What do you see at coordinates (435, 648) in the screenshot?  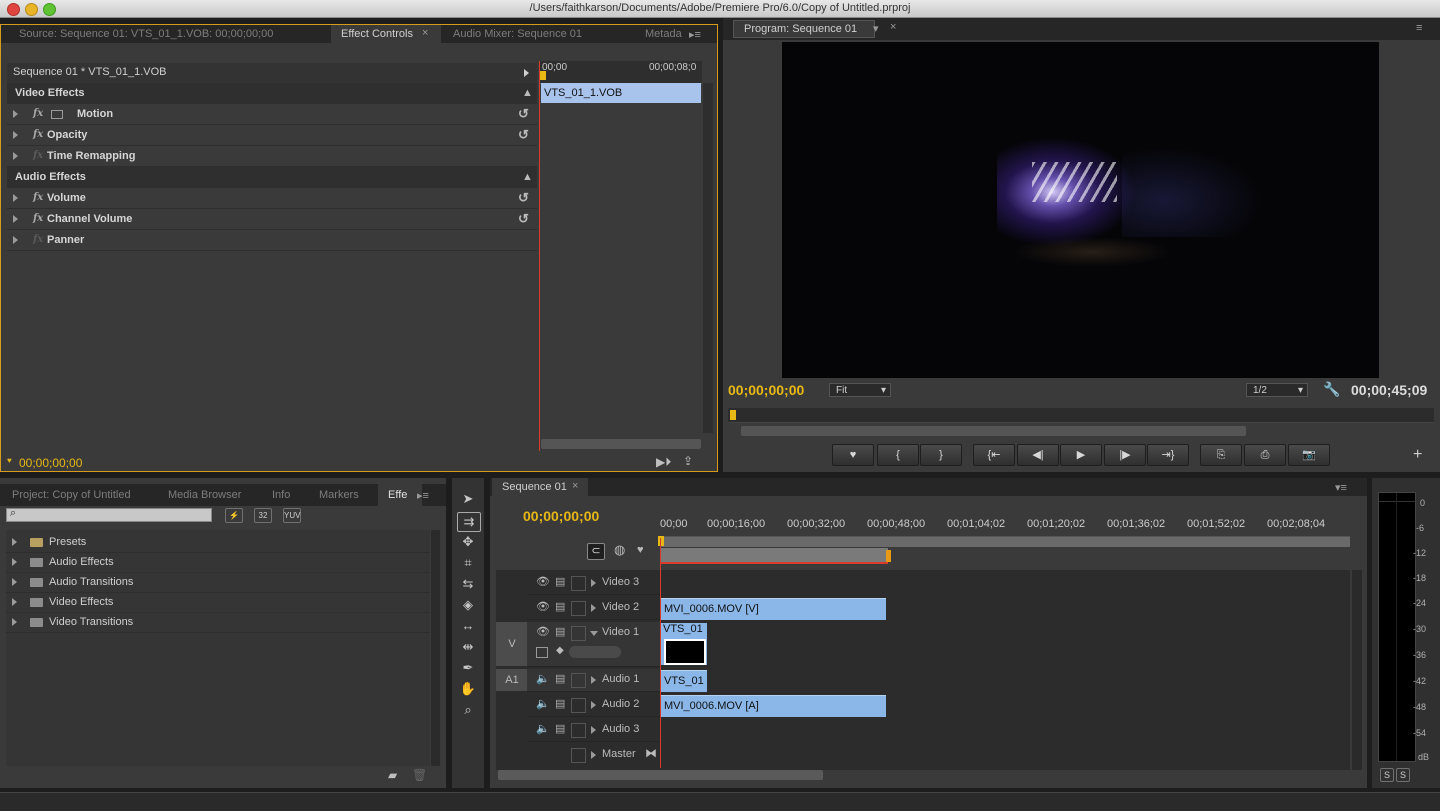 I see `effects-vertical-scrollbar` at bounding box center [435, 648].